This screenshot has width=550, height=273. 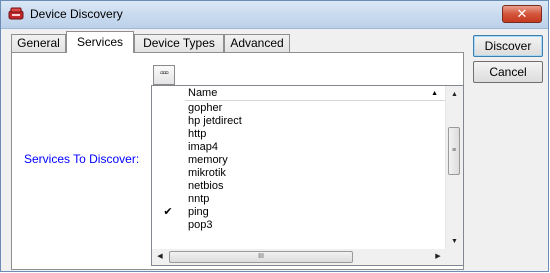 What do you see at coordinates (300, 199) in the screenshot?
I see `list-item: nntp` at bounding box center [300, 199].